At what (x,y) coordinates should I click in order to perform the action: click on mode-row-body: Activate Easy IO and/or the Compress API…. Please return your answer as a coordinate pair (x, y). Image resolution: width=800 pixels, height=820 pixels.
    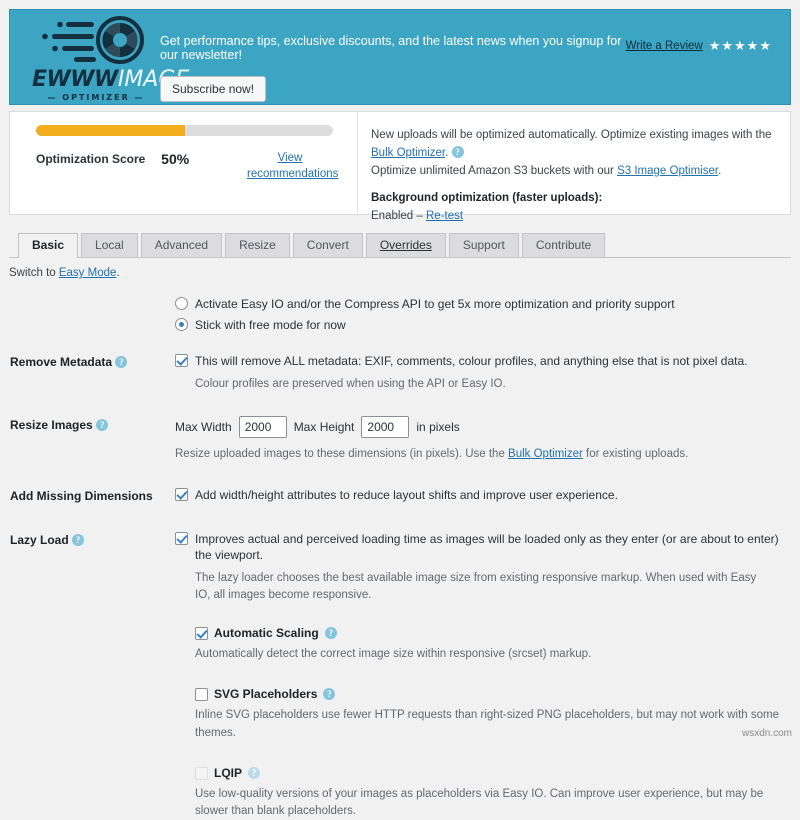
    Looking at the image, I should click on (487, 314).